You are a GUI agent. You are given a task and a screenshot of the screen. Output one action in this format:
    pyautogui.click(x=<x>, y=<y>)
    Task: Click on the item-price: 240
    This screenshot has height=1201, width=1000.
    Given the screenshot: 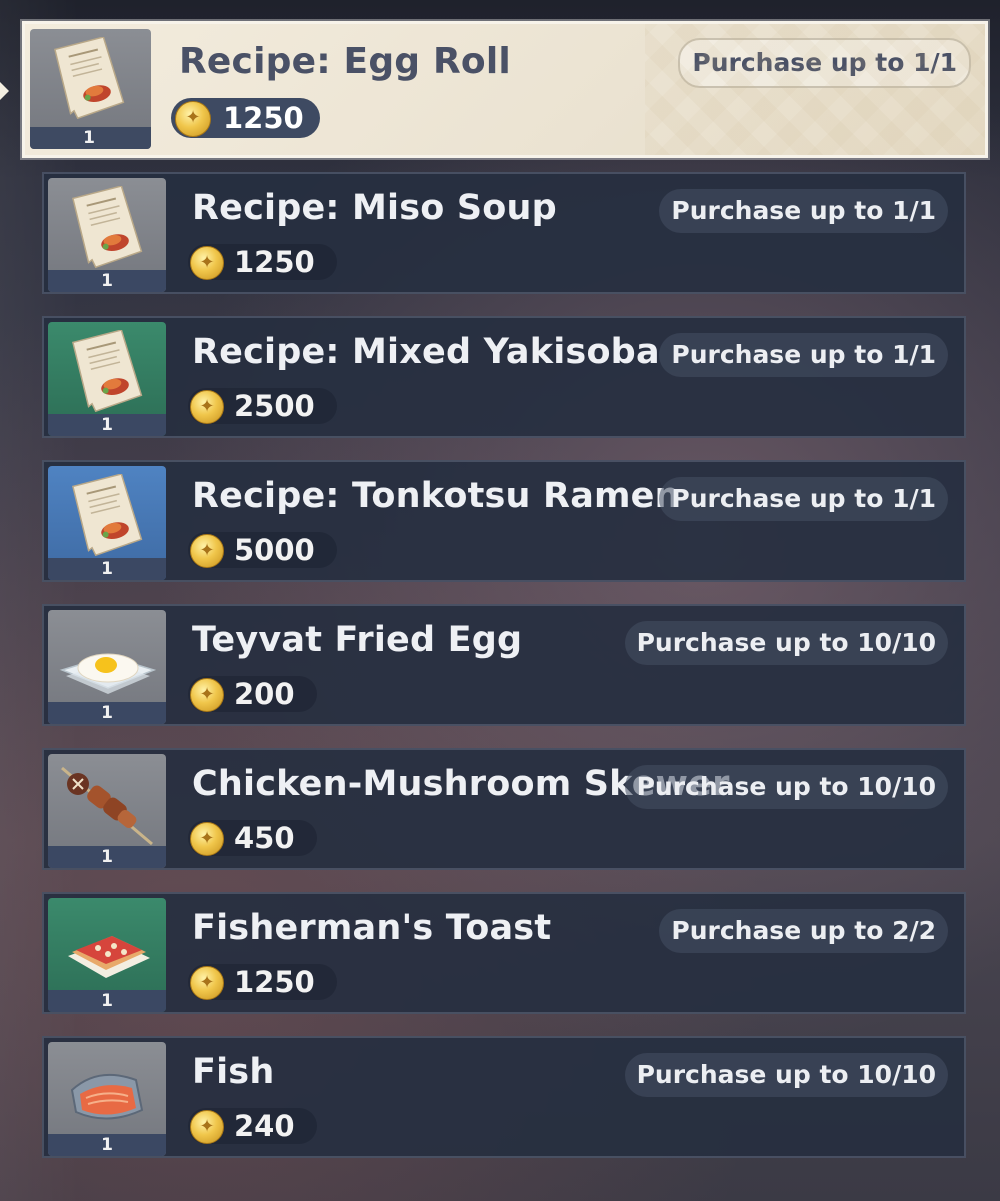 What is the action you would take?
    pyautogui.click(x=252, y=1126)
    